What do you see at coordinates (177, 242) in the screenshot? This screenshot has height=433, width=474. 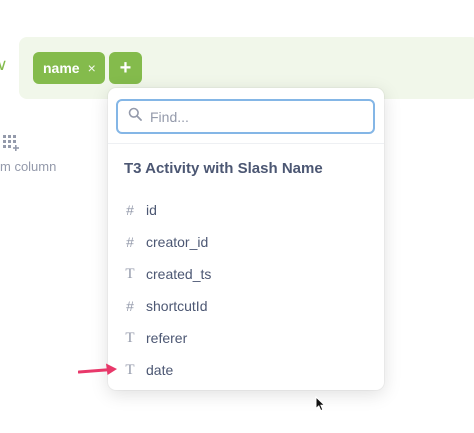 I see `column-item-label: creator_id` at bounding box center [177, 242].